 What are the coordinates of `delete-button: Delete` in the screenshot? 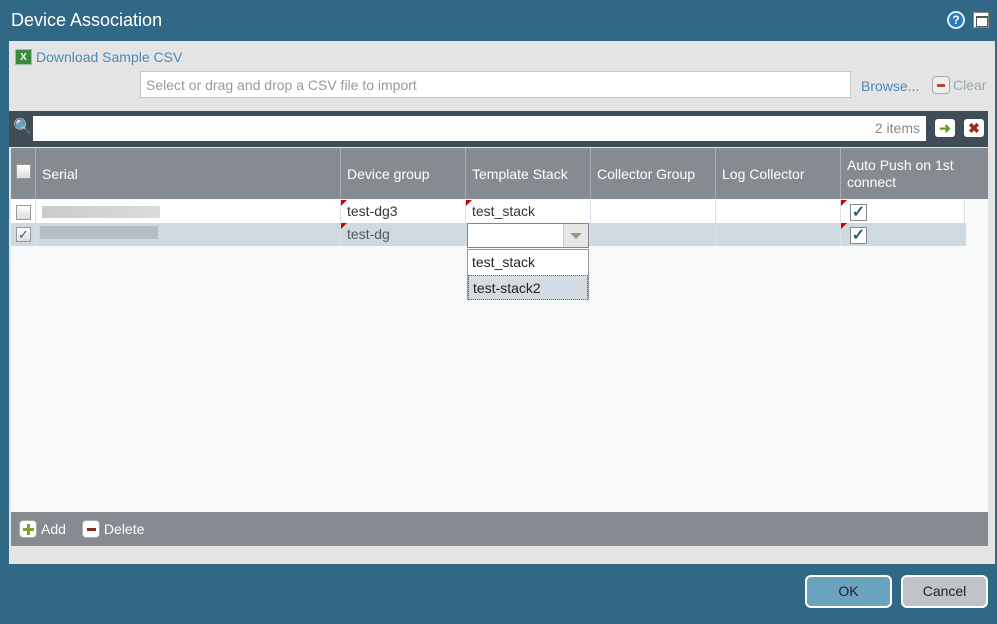 It's located at (113, 529).